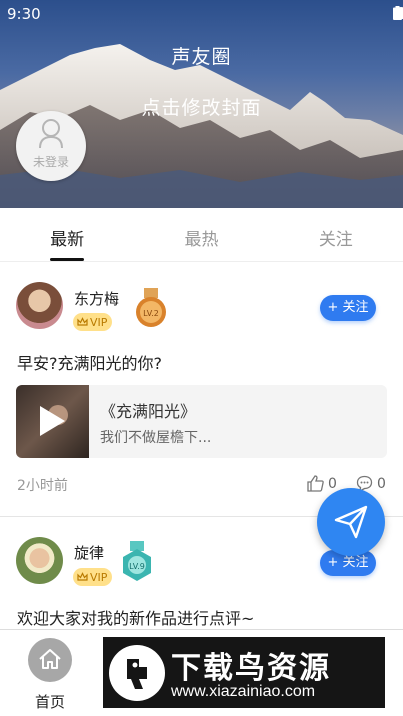 This screenshot has width=403, height=716. Describe the element at coordinates (136, 618) in the screenshot. I see `post-text: 欢迎大家对我的新作品进行点评~` at that location.